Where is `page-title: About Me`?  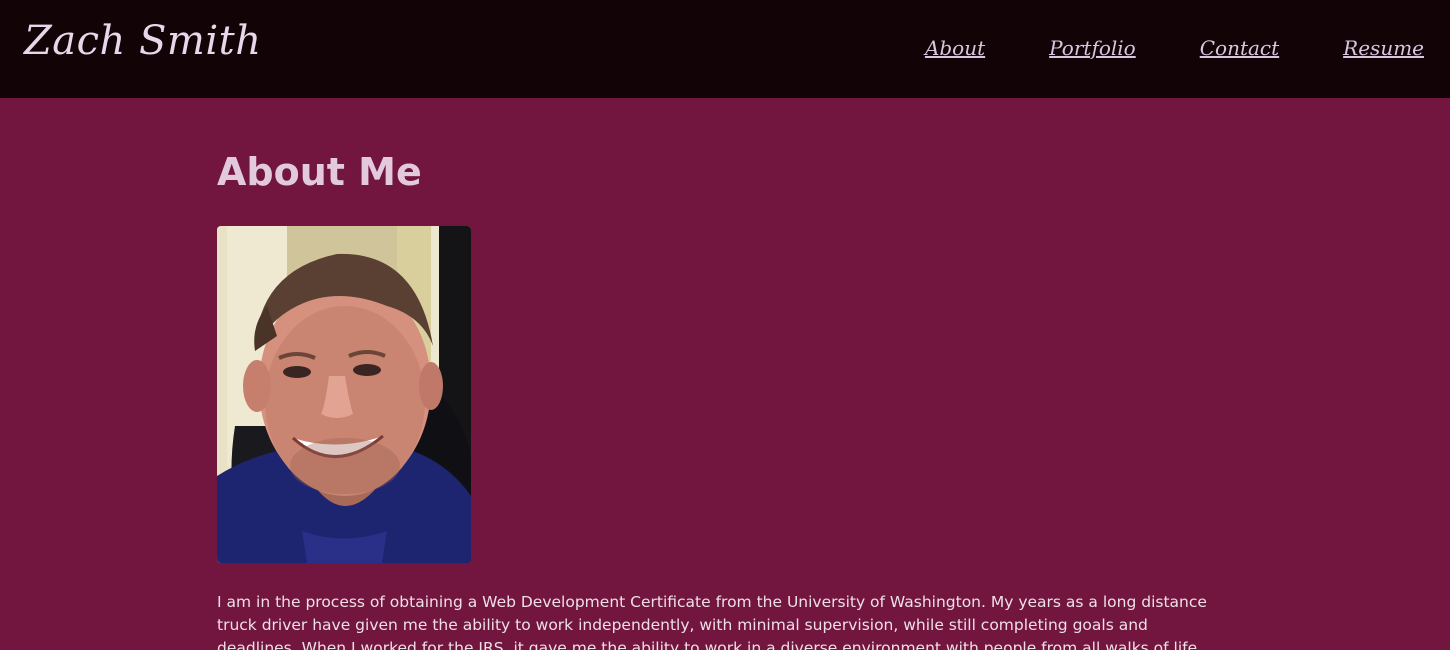
page-title: About Me is located at coordinates (319, 172).